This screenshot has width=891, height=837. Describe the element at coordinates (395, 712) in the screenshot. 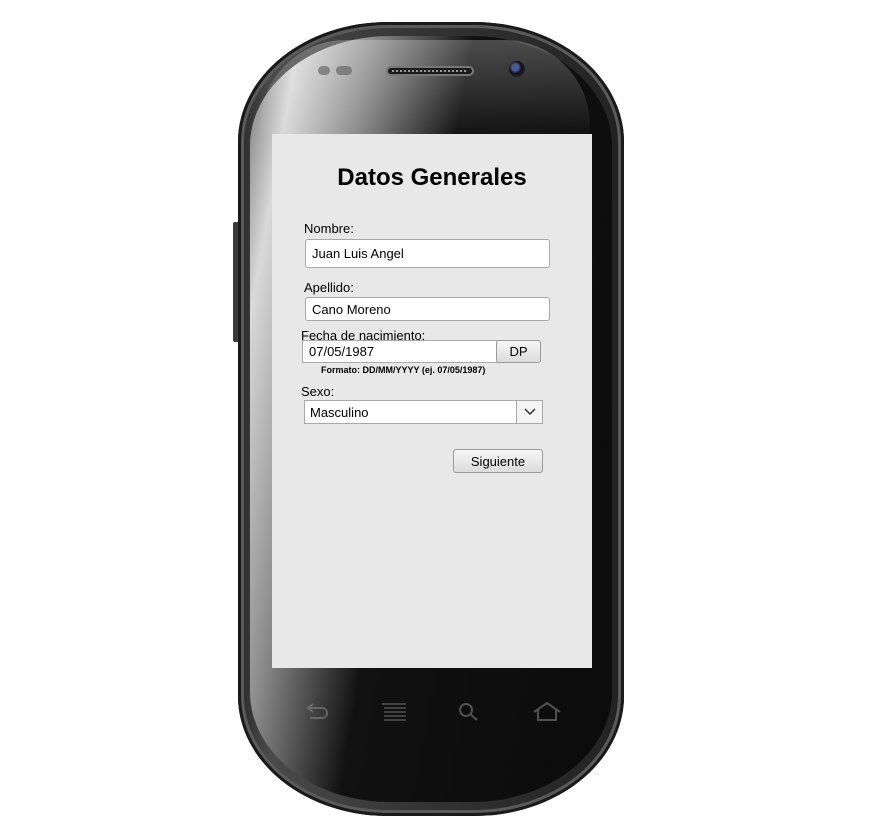

I see `menu-icon` at that location.